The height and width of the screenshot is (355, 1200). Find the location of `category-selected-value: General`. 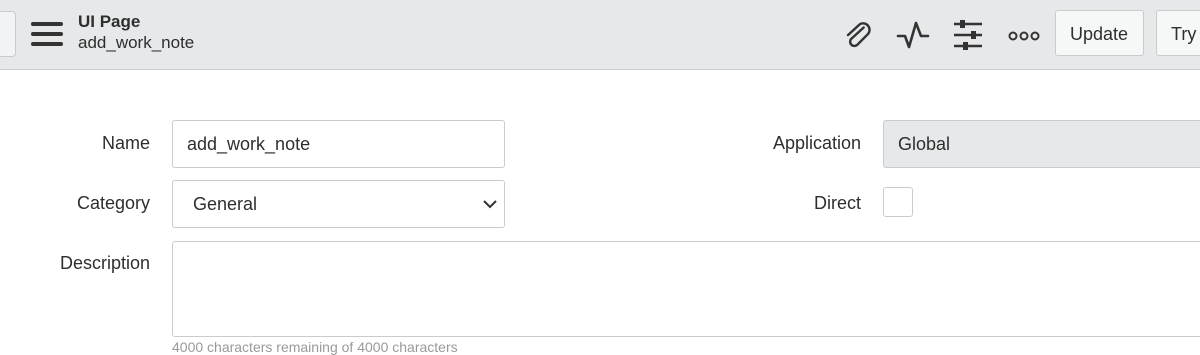

category-selected-value: General is located at coordinates (225, 204).